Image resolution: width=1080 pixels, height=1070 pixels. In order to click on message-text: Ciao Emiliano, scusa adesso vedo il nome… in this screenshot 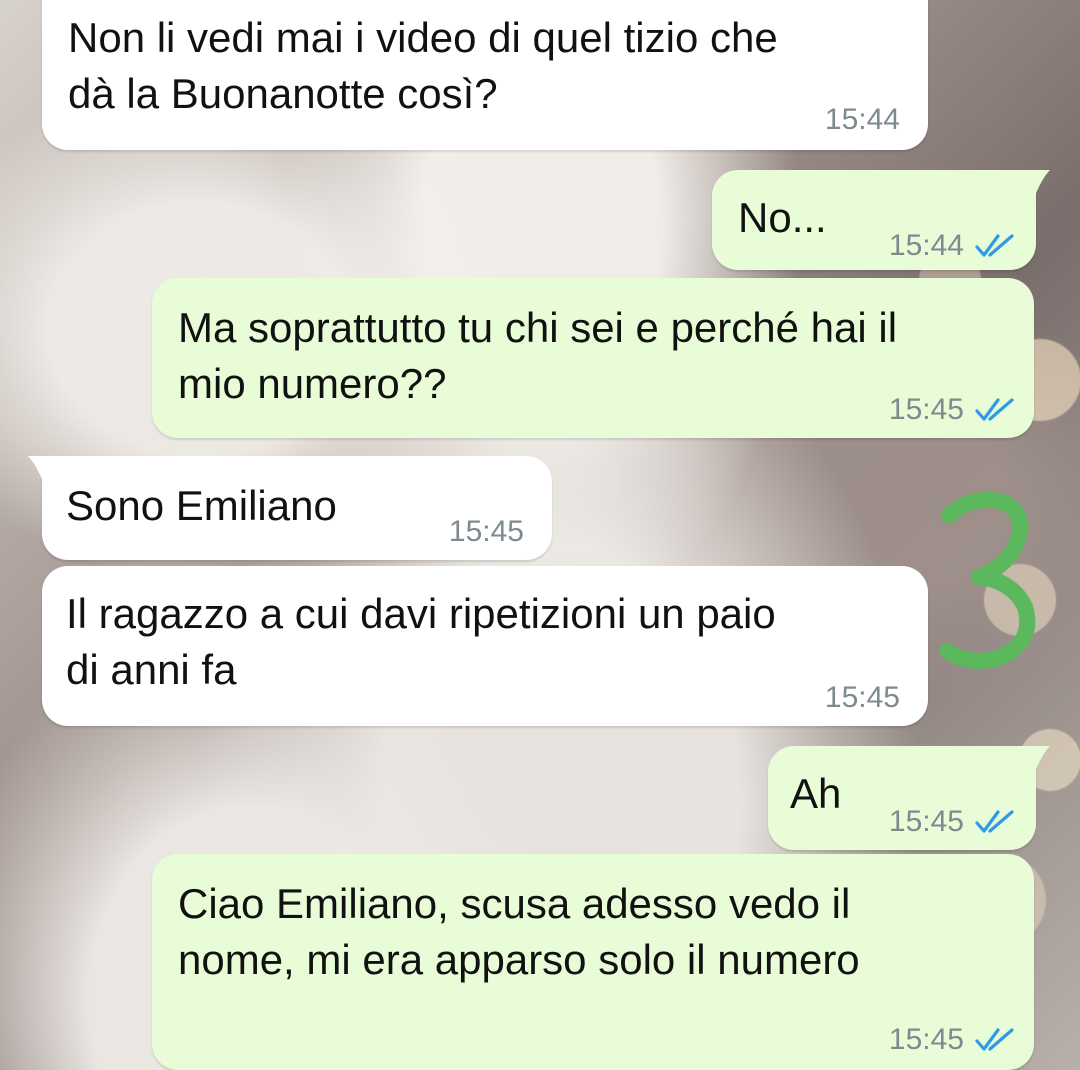, I will do `click(519, 931)`.